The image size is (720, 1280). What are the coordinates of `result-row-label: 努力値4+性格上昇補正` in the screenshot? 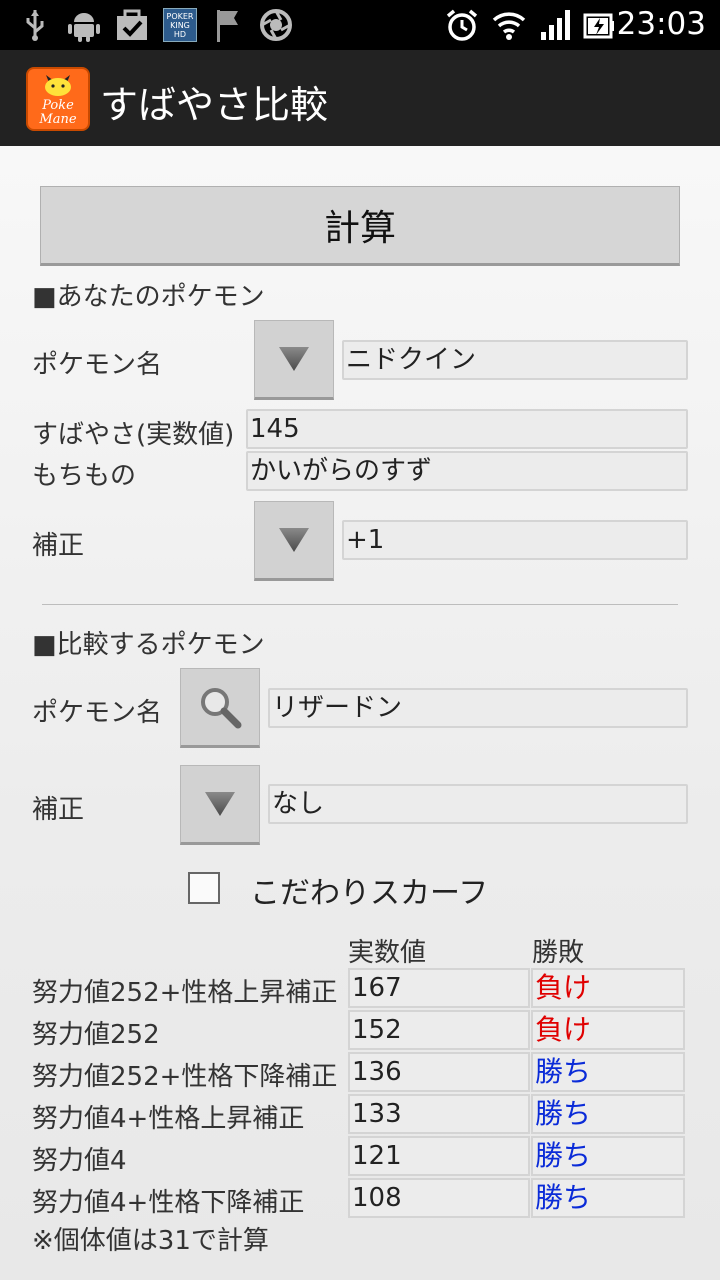 It's located at (168, 1119).